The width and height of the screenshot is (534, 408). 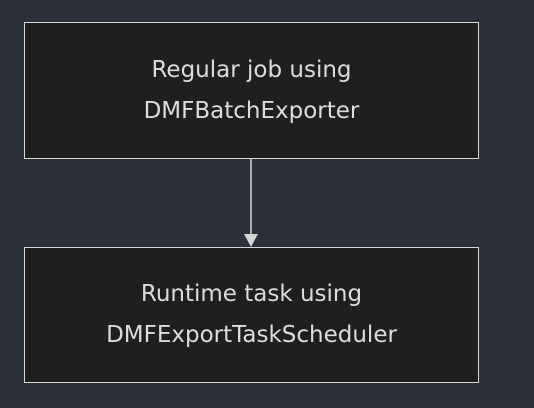 What do you see at coordinates (251, 335) in the screenshot?
I see `node-runtime-task-line-2: DMFExportTaskScheduler` at bounding box center [251, 335].